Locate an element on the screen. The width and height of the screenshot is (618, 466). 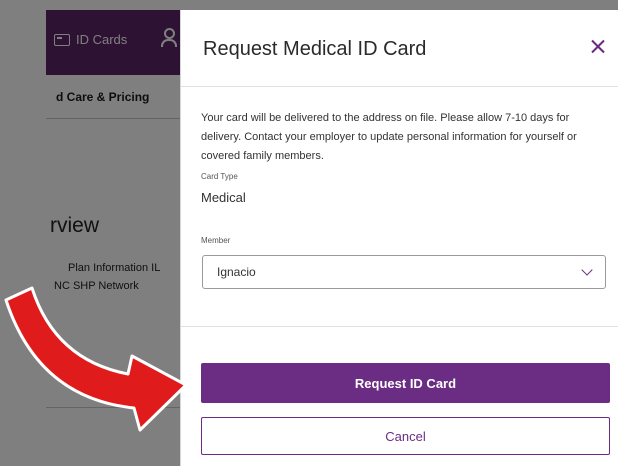
close-icon is located at coordinates (598, 47).